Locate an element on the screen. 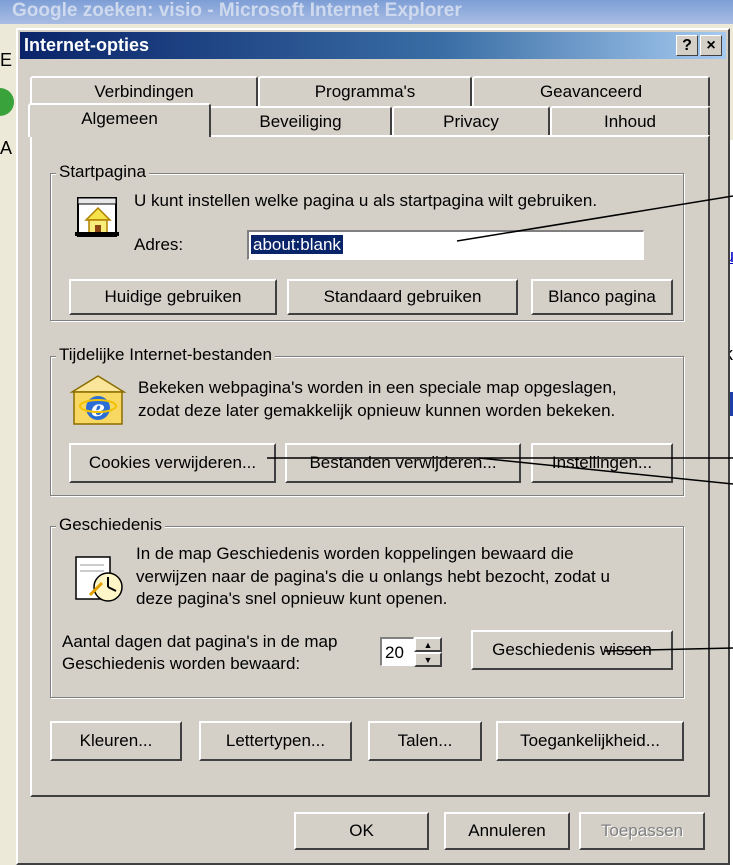 The height and width of the screenshot is (865, 733). history-days-label-2: Geschiedenis worden bewaard: is located at coordinates (181, 663).